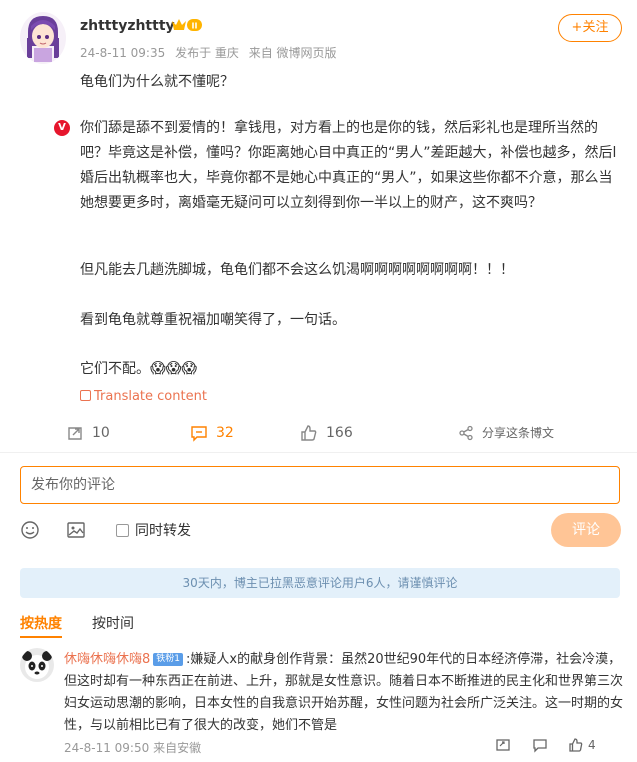 The width and height of the screenshot is (637, 762). Describe the element at coordinates (85, 395) in the screenshot. I see `translate-icon` at that location.